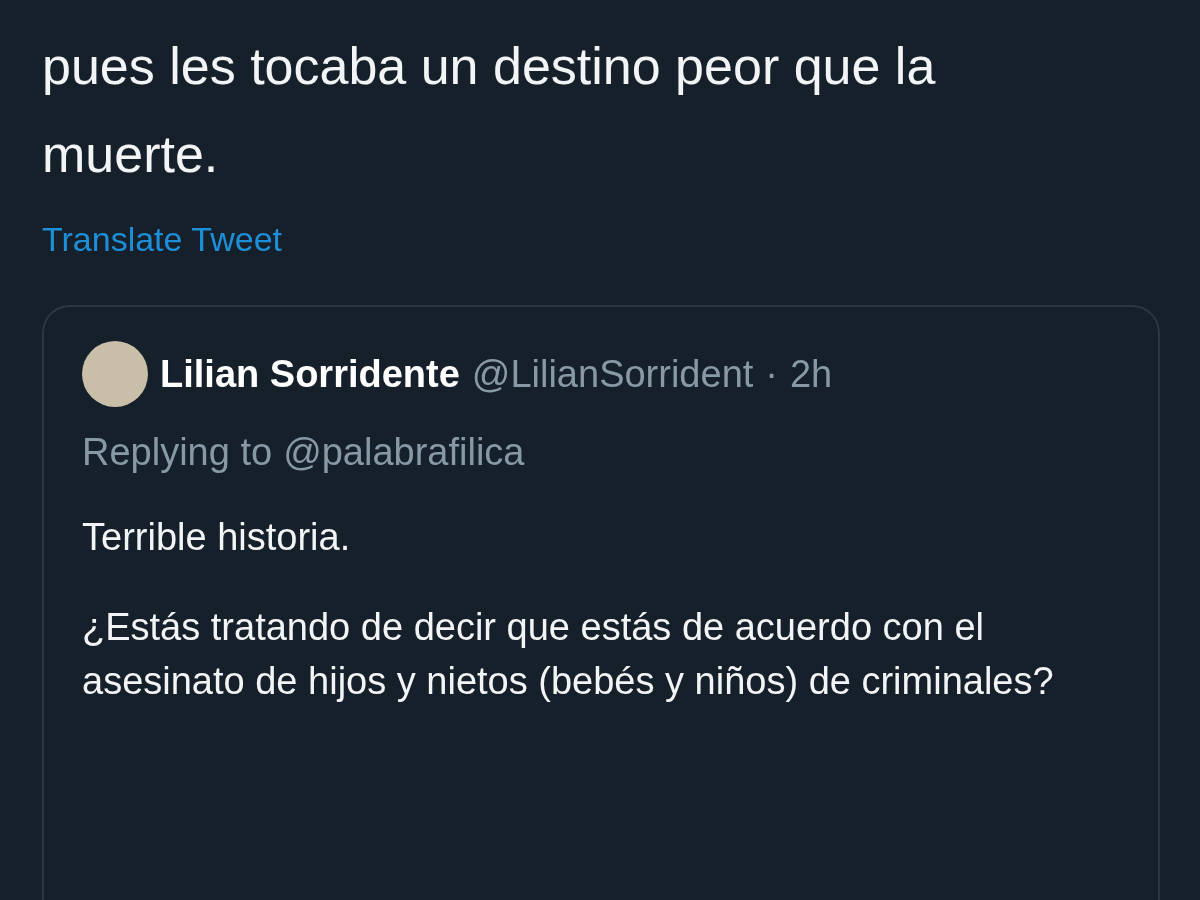  What do you see at coordinates (162, 239) in the screenshot?
I see `translate-link: Translate Tweet` at bounding box center [162, 239].